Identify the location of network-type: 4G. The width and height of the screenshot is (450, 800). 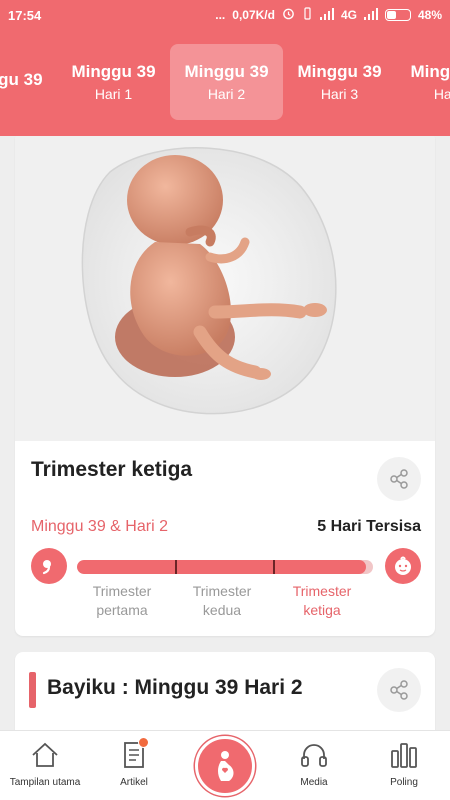
(348, 15).